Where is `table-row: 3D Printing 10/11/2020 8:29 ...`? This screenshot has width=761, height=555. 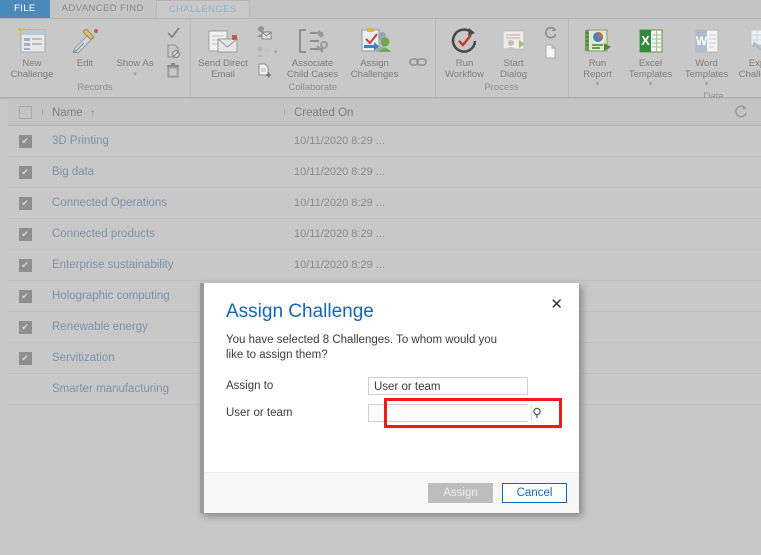 table-row: 3D Printing 10/11/2020 8:29 ... is located at coordinates (384, 141).